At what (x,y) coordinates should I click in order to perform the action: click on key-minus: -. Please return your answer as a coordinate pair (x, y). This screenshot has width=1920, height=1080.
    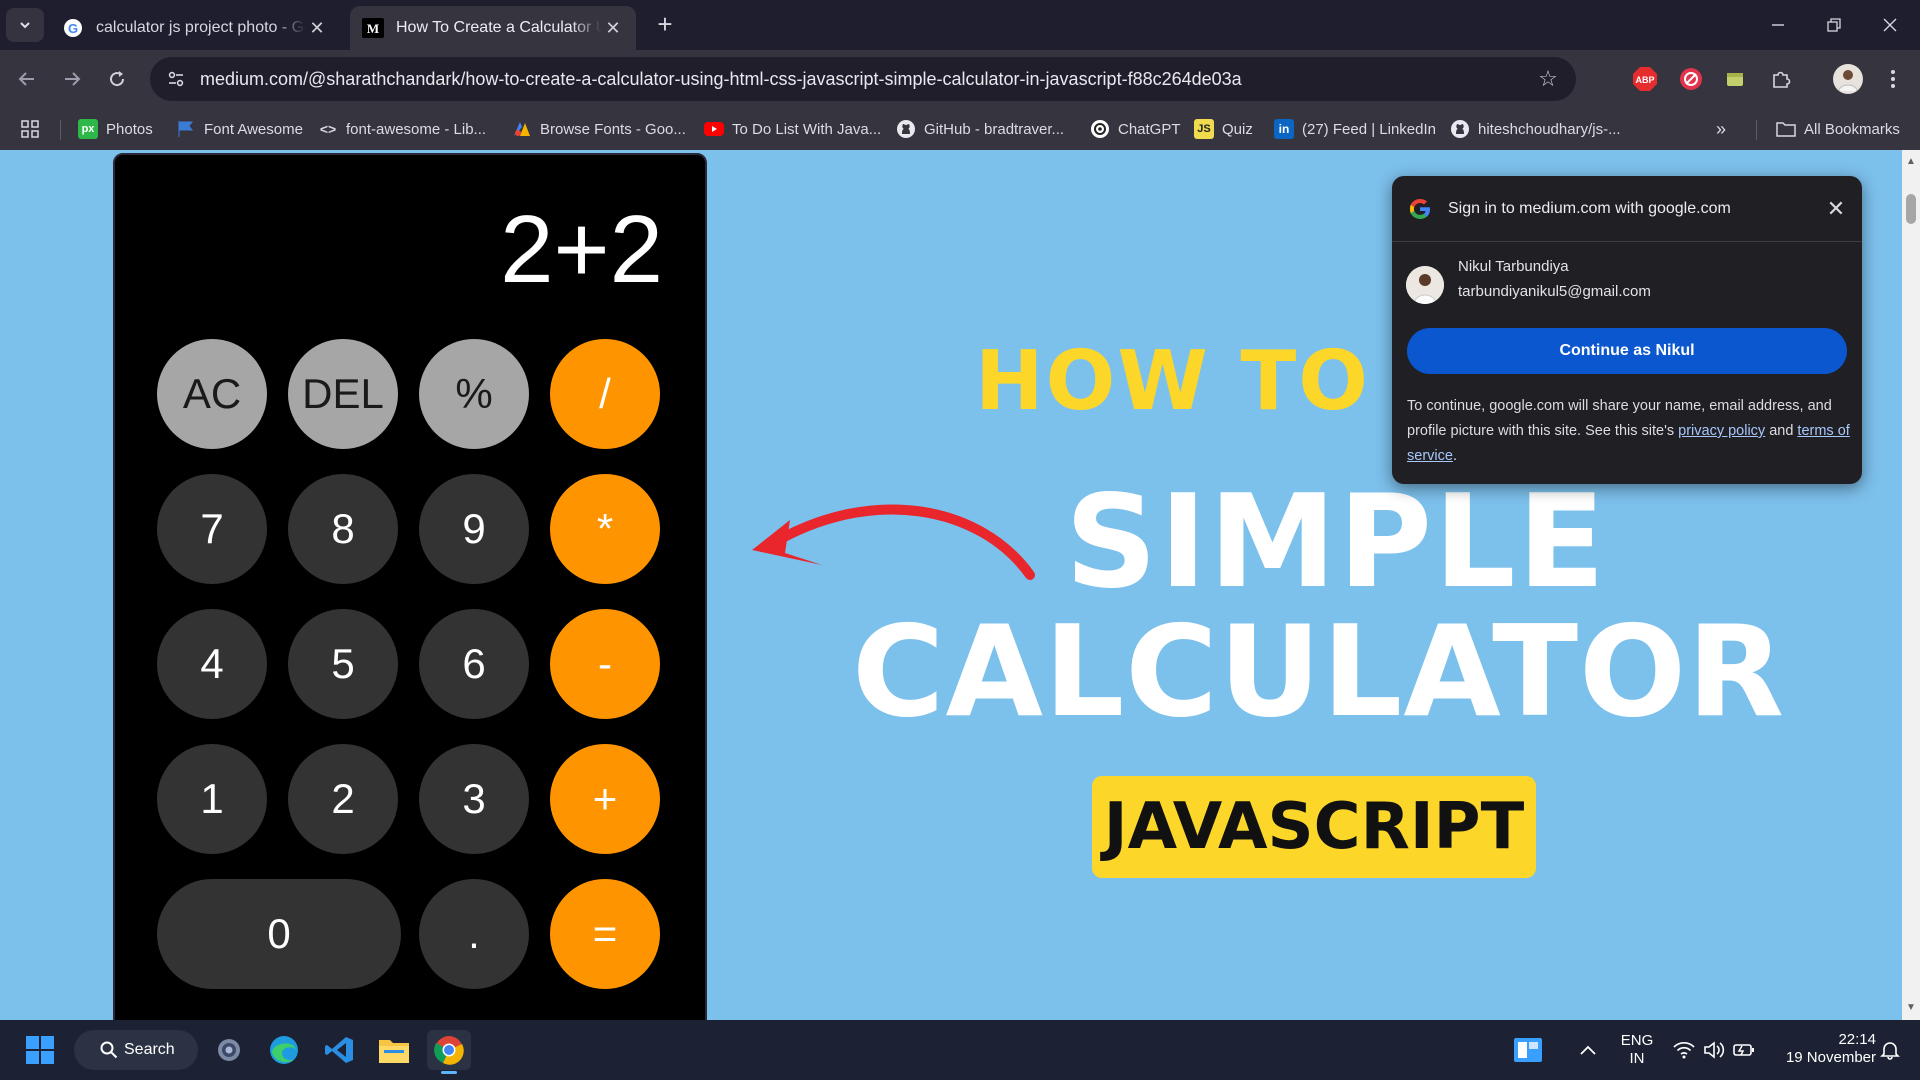
    Looking at the image, I should click on (605, 664).